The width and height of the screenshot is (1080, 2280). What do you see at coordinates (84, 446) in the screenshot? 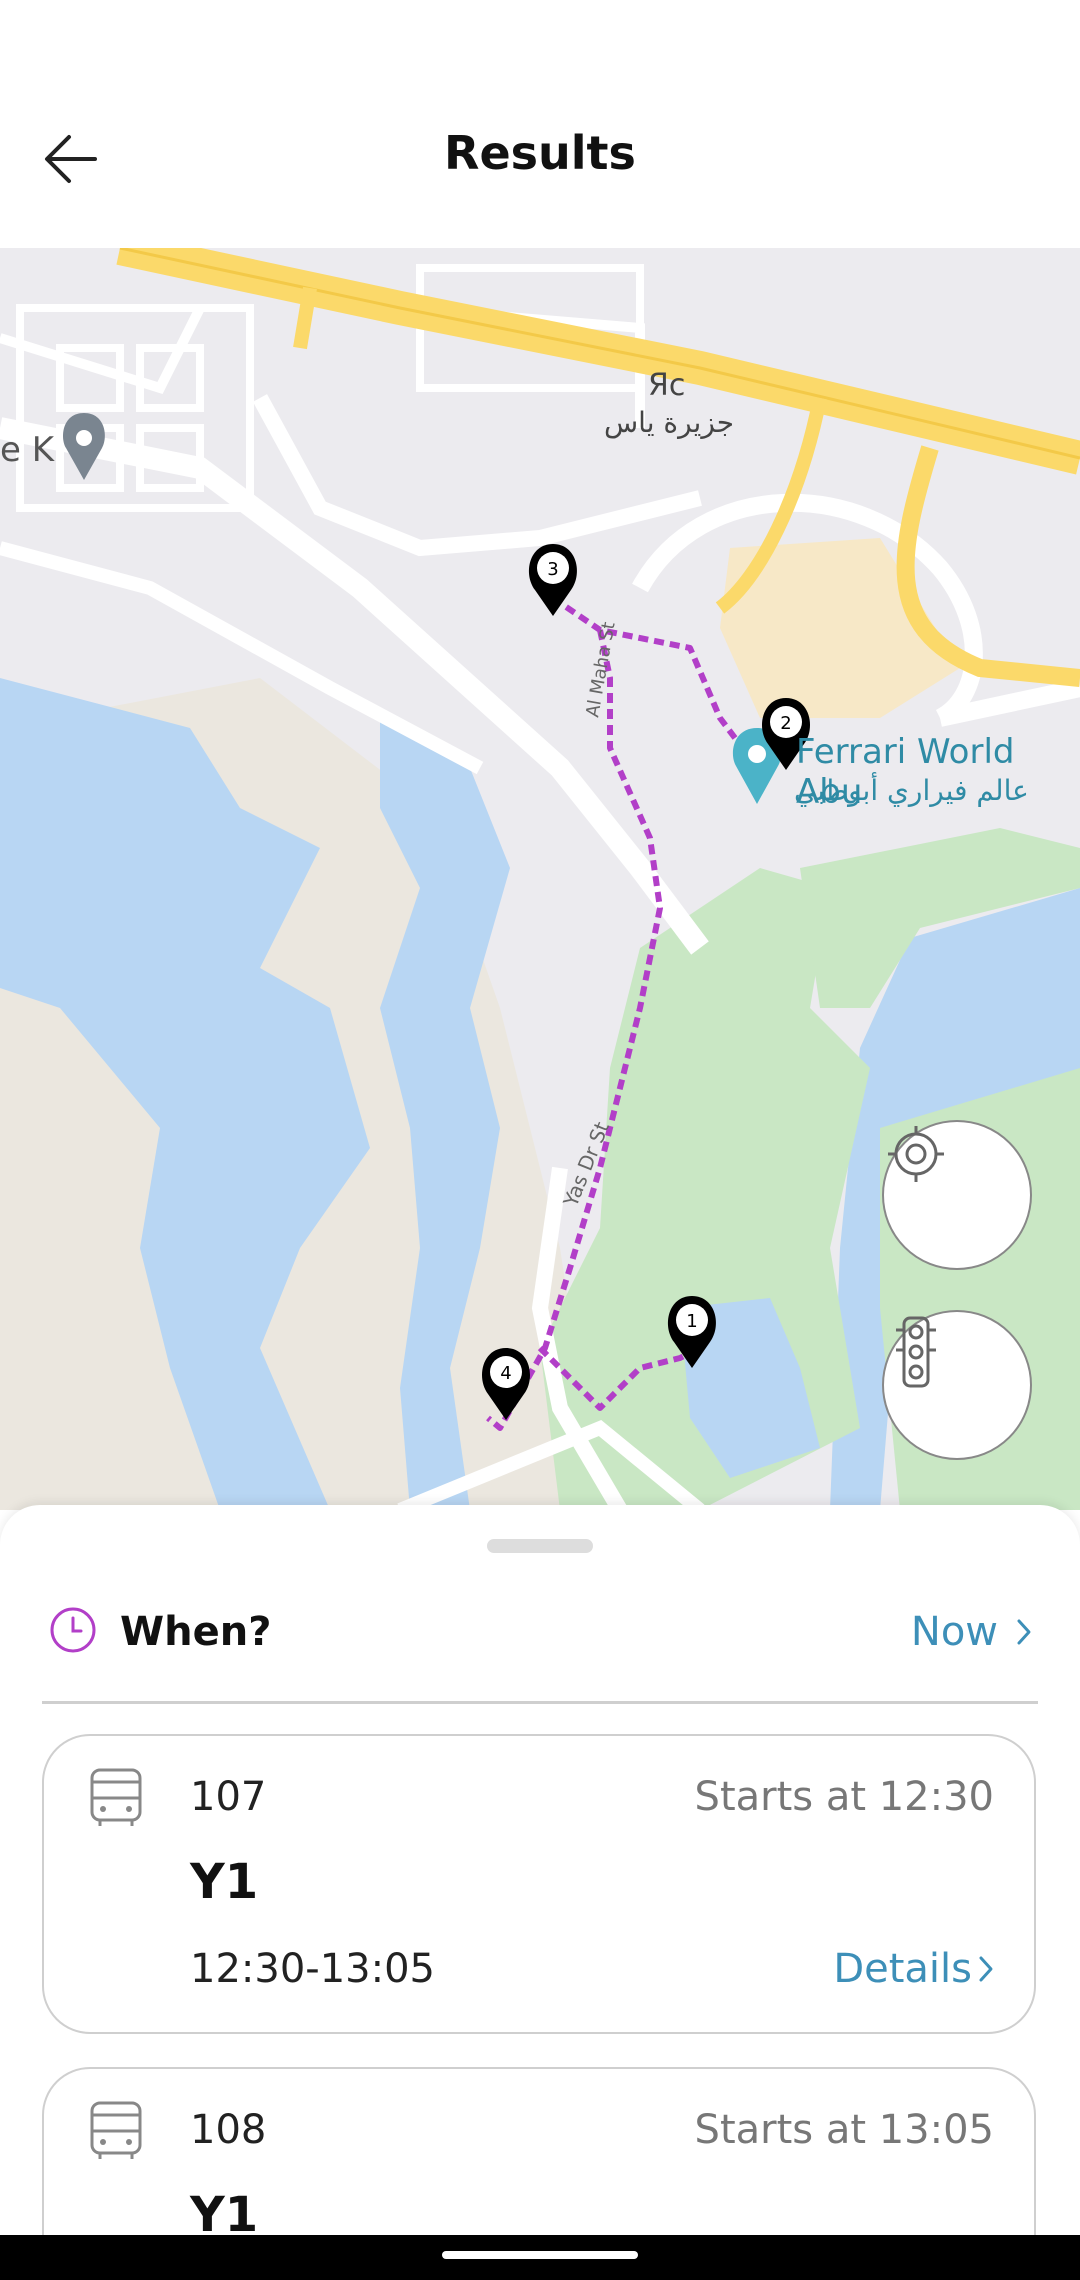
I see `poi-pin-icon` at bounding box center [84, 446].